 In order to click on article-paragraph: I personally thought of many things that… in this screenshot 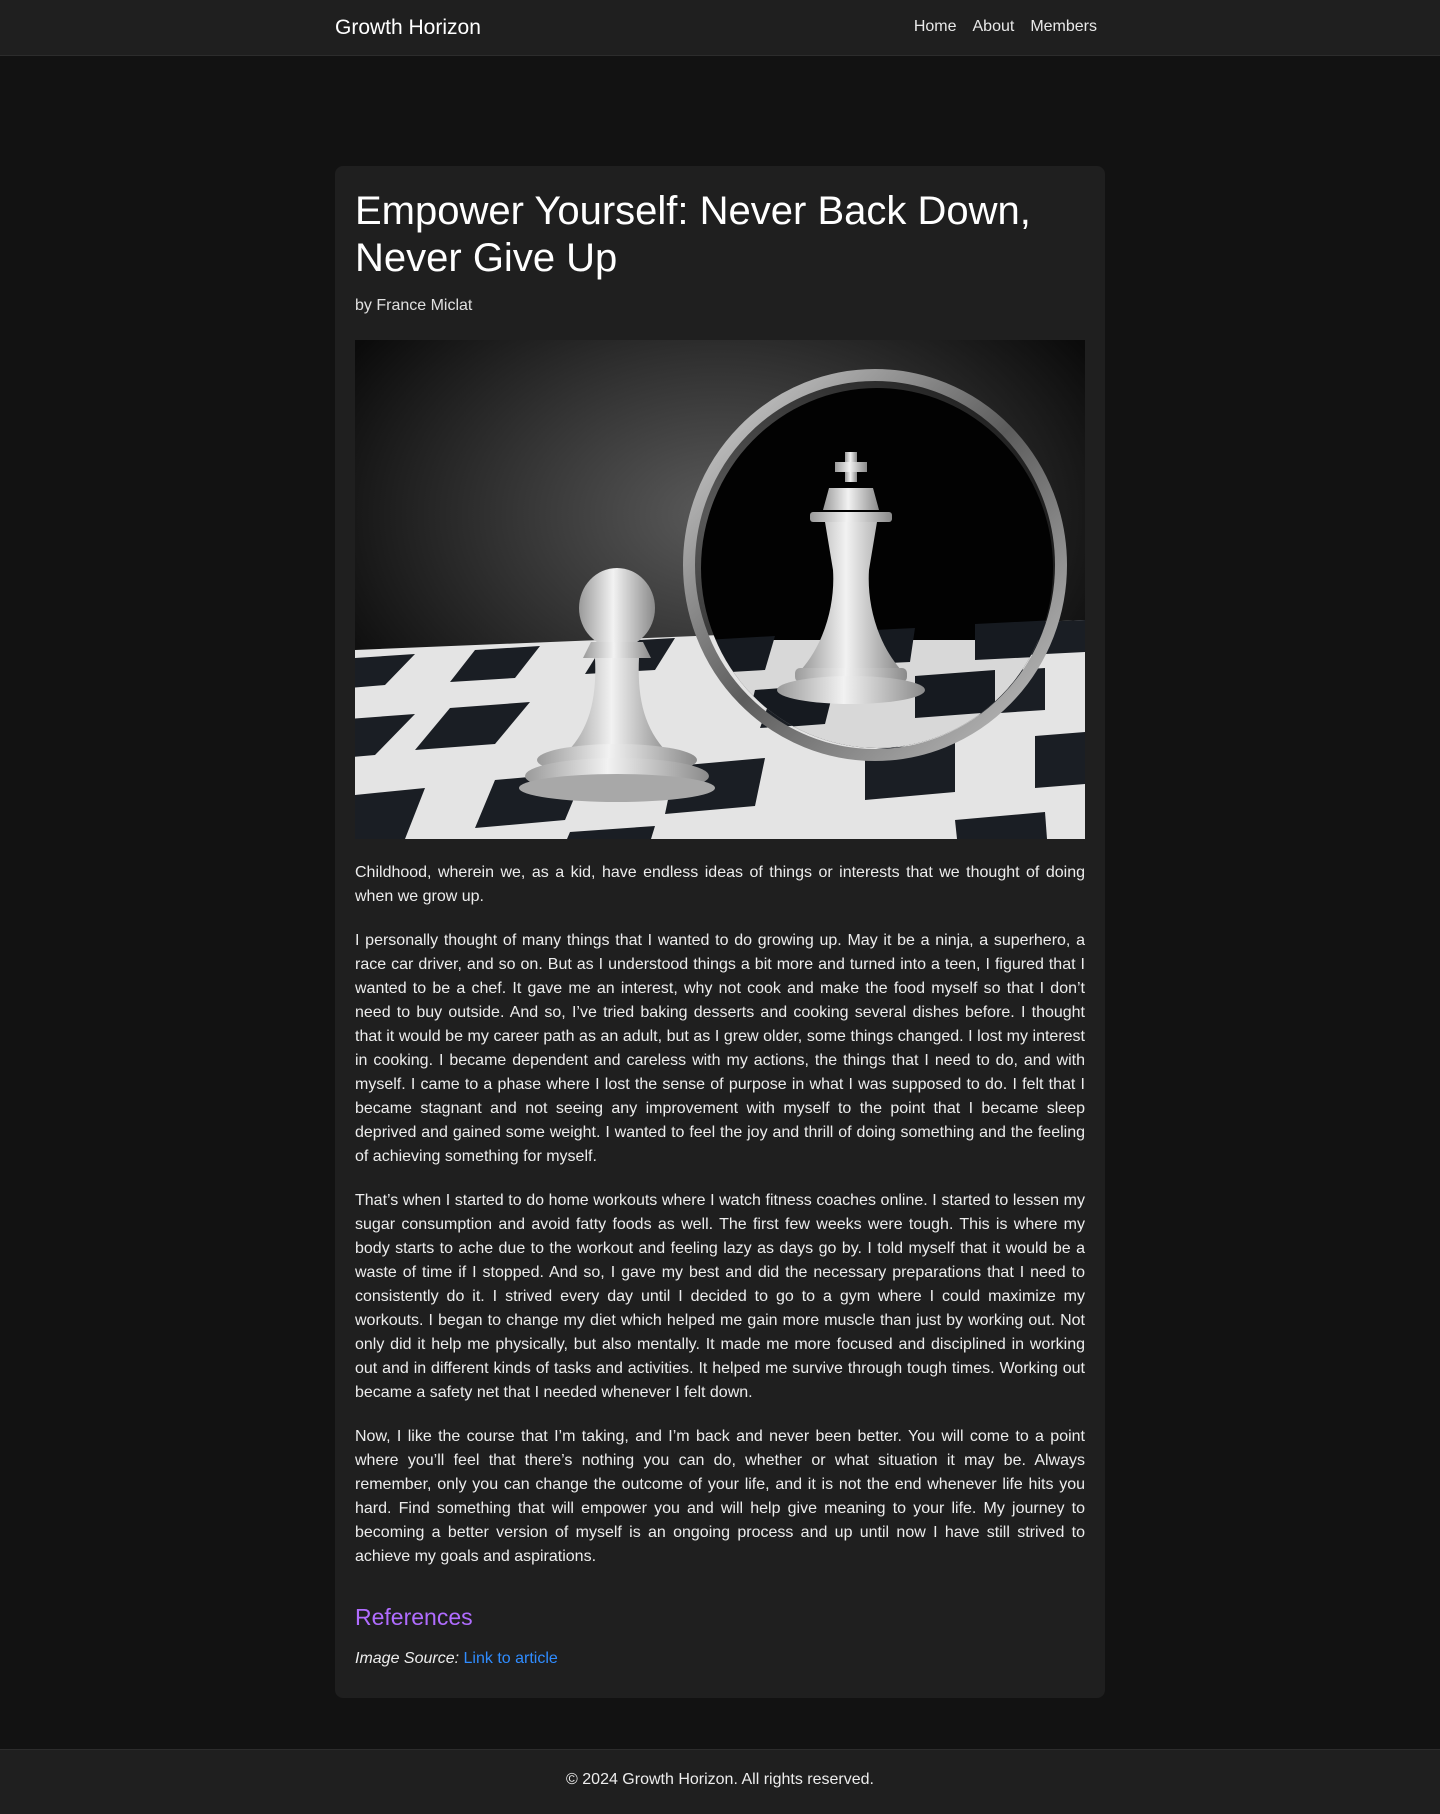, I will do `click(720, 1048)`.